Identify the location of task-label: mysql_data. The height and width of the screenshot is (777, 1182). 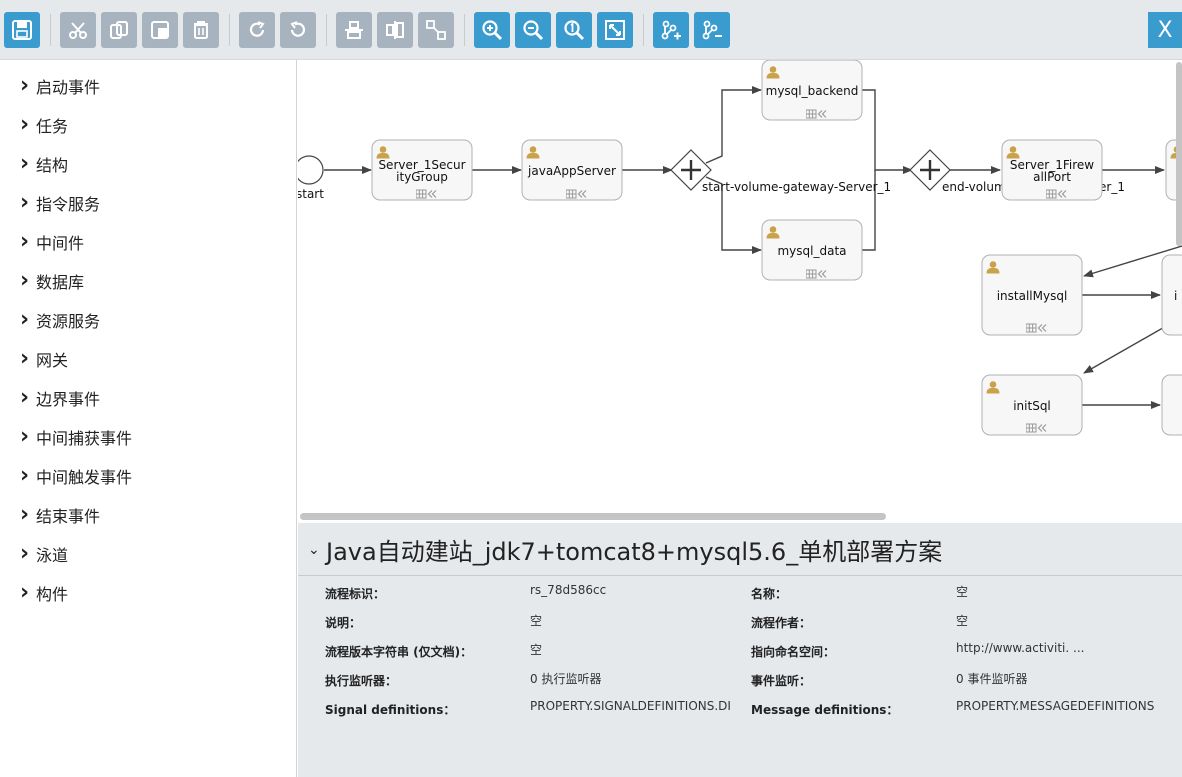
(811, 251).